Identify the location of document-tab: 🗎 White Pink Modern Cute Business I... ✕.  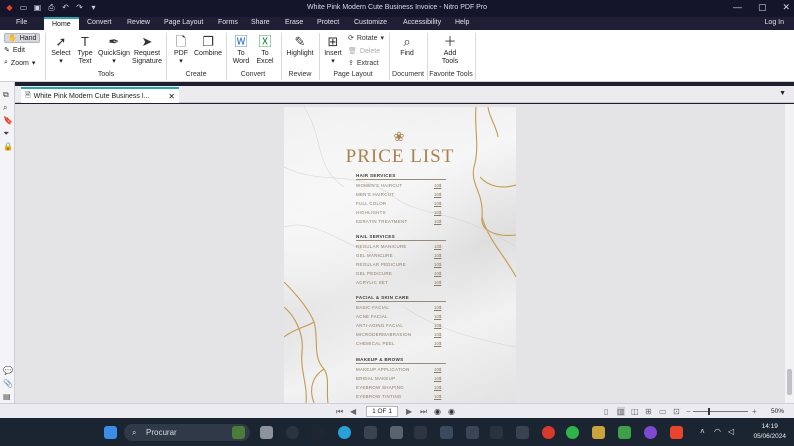
(100, 95).